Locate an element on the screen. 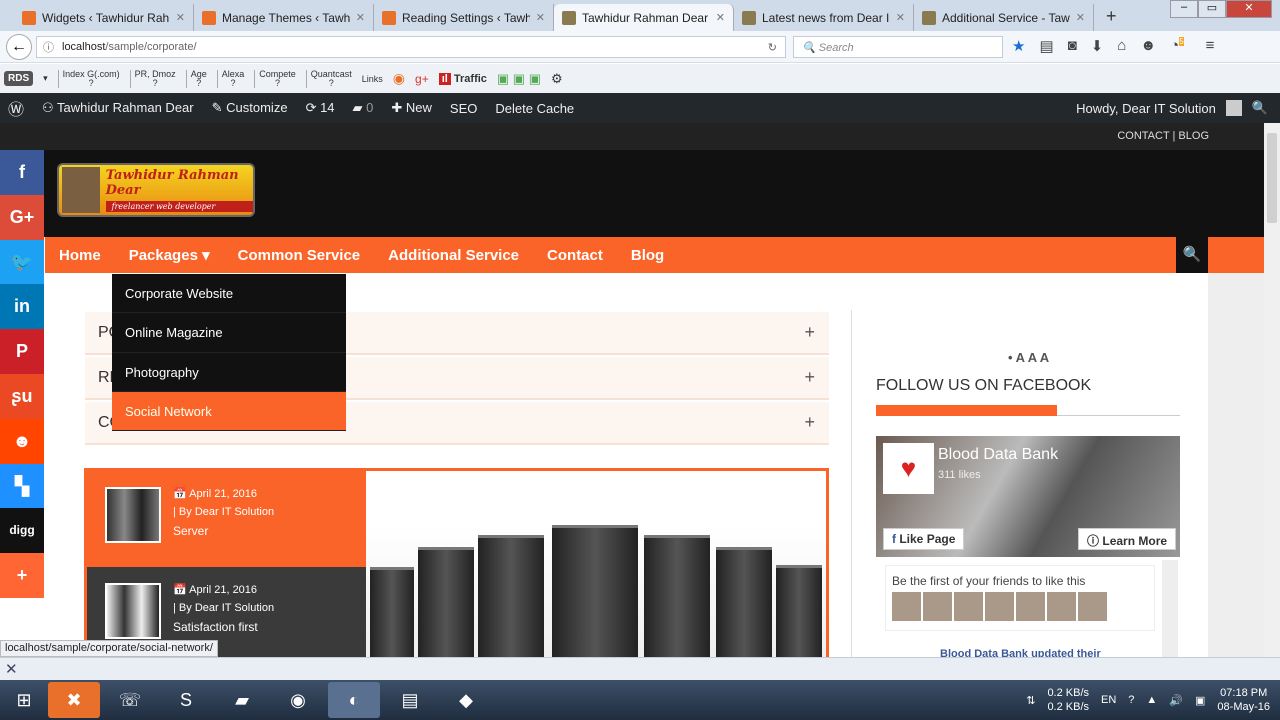  menu-item-online-magazine: Online Magazine is located at coordinates (229, 333).